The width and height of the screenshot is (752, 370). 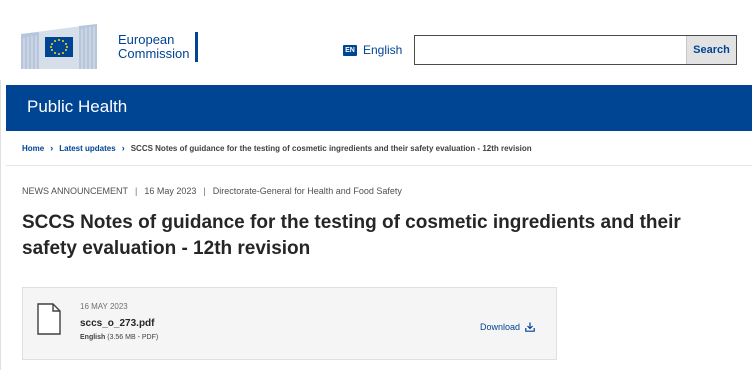 I want to click on download-icon, so click(x=530, y=327).